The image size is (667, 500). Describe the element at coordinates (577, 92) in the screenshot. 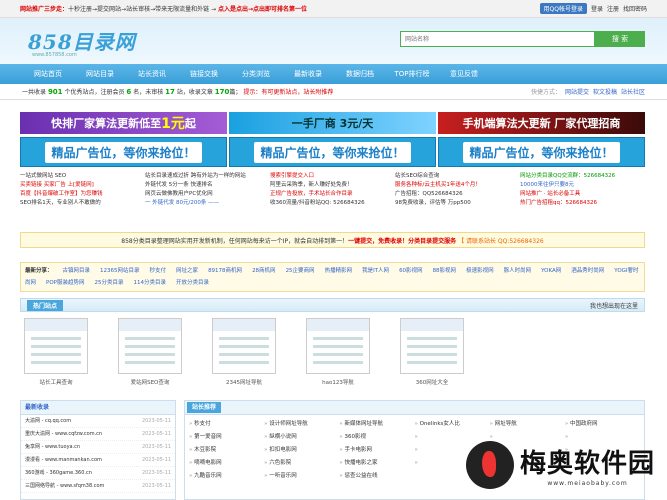

I see `quick-submit: 网站提交` at that location.